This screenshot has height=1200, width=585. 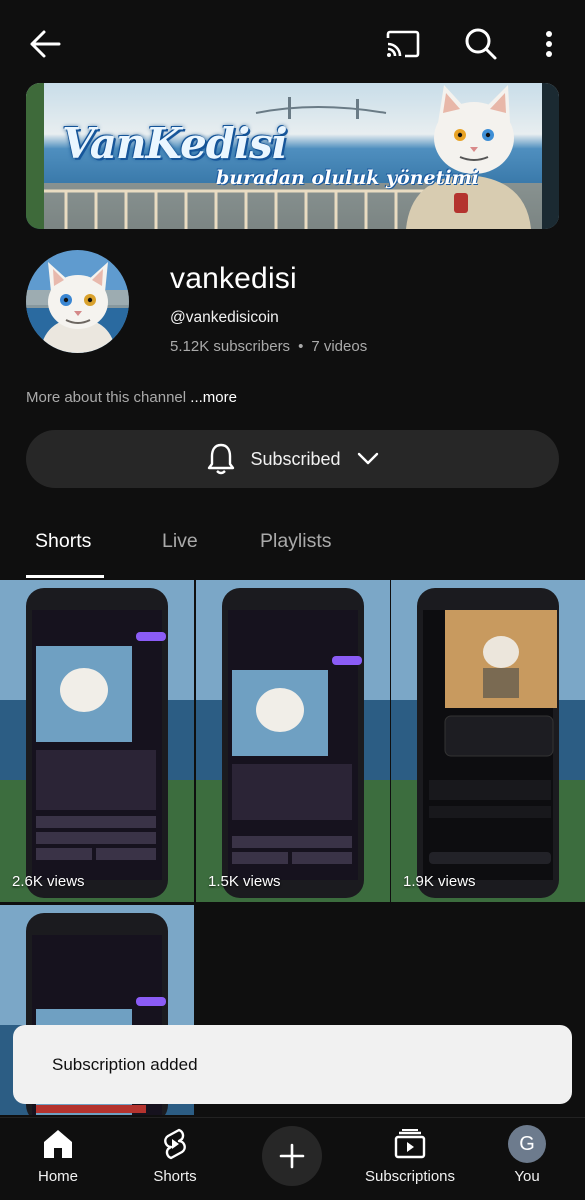 What do you see at coordinates (293, 741) in the screenshot?
I see `short-thumbnail: 1.5K views` at bounding box center [293, 741].